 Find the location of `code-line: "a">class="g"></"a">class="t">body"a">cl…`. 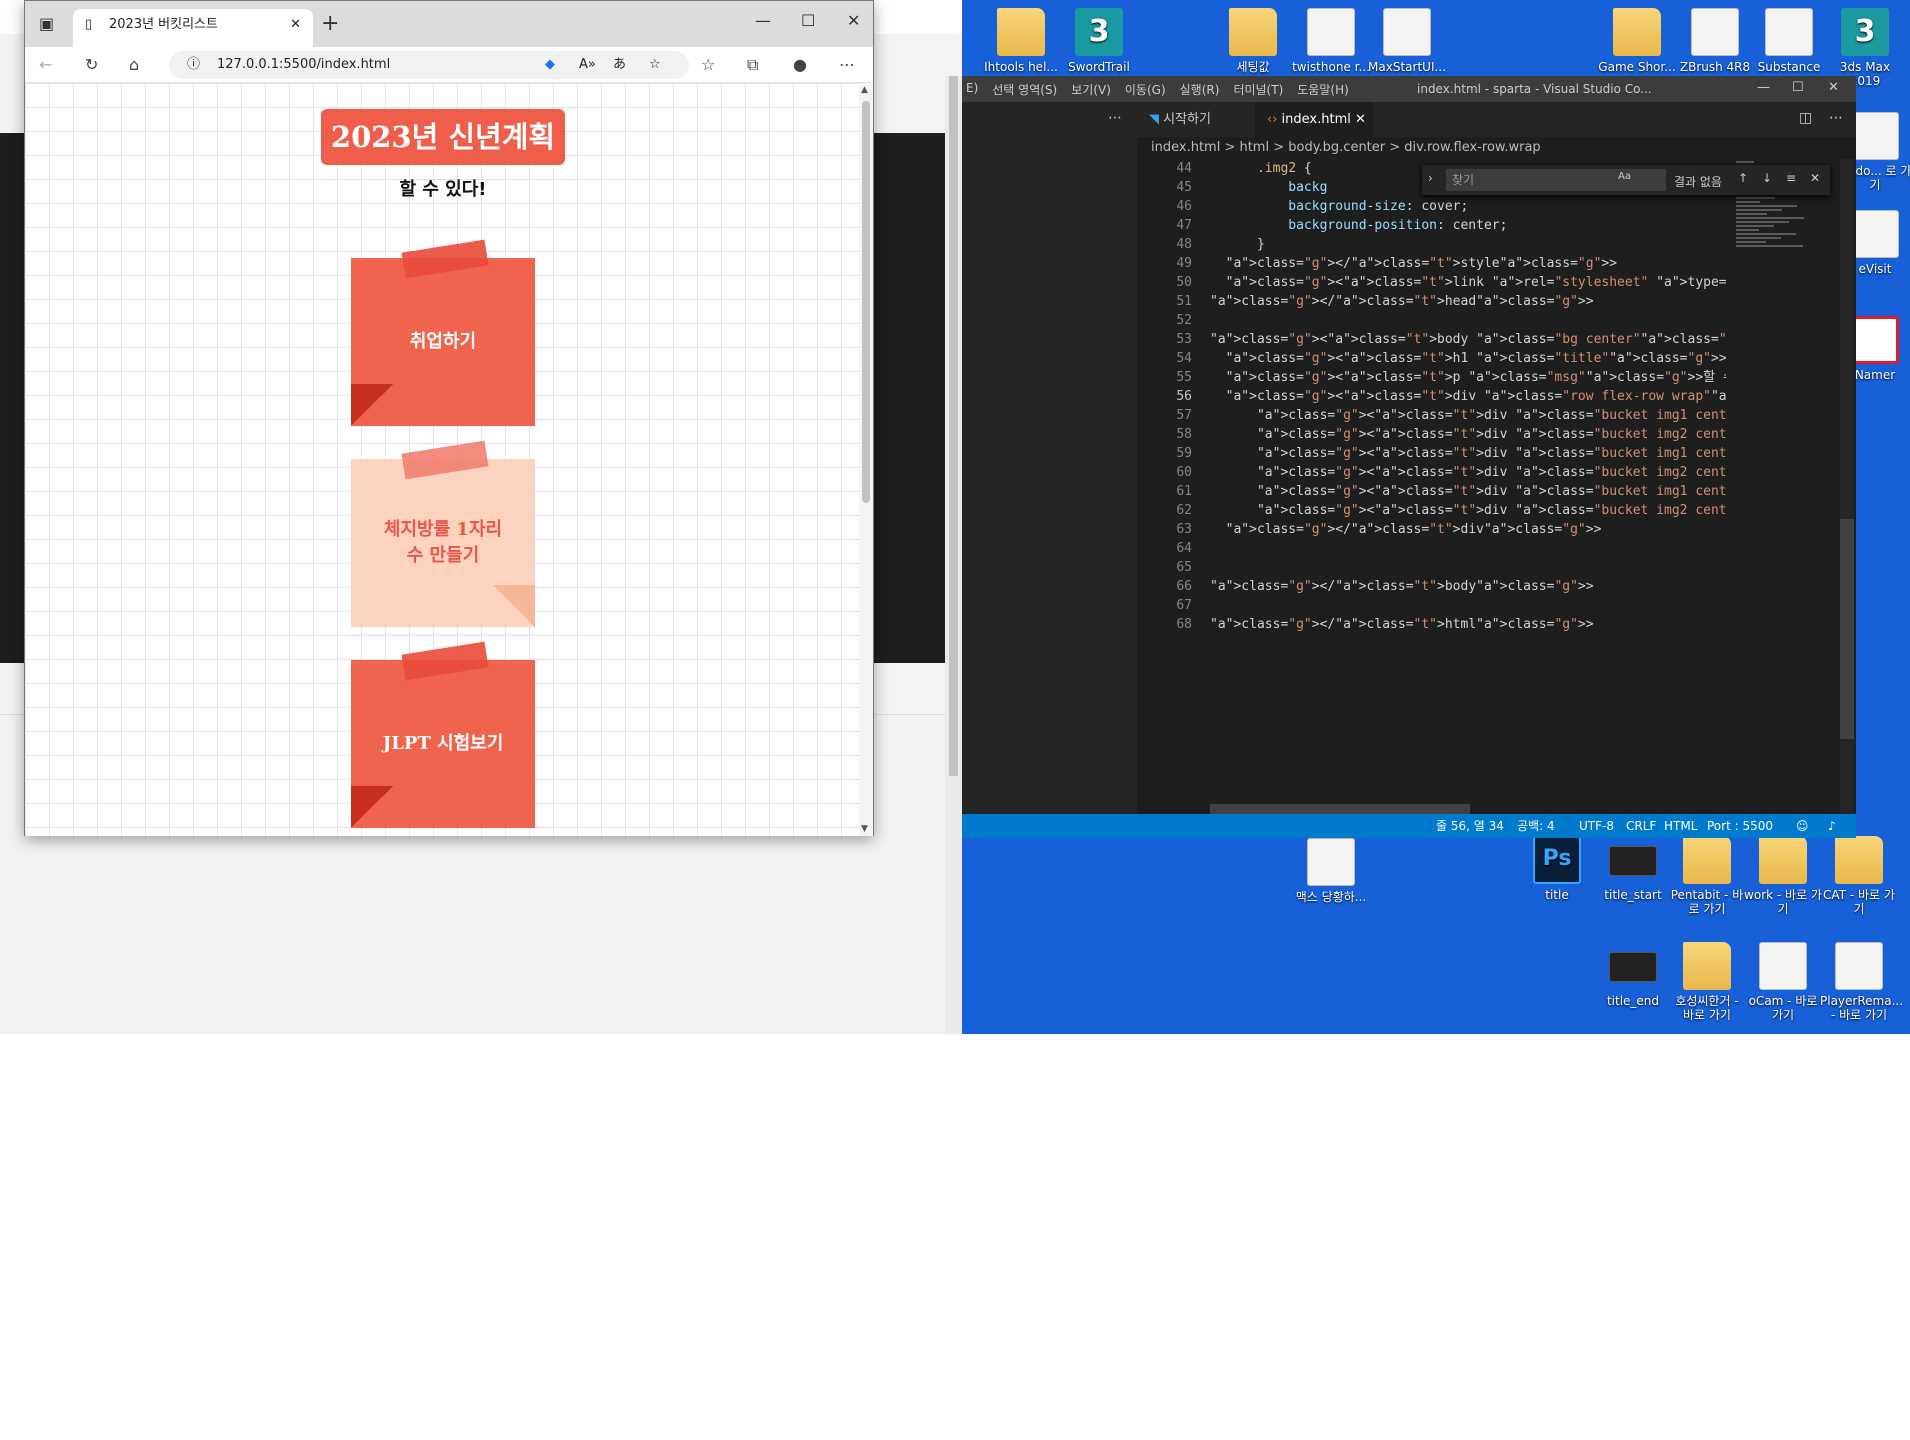

code-line: "a">class="g"></"a">class="t">body"a">cl… is located at coordinates (1468, 586).